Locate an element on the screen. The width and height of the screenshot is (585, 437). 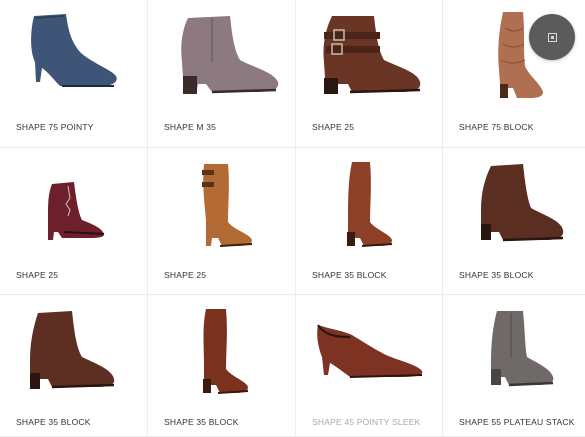
product-card: SHAPE M 35 is located at coordinates (222, 74).